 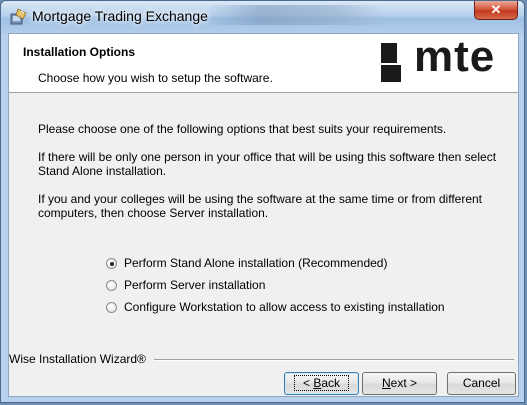 What do you see at coordinates (120, 16) in the screenshot?
I see `window-title: Mortgage Trading Exchange` at bounding box center [120, 16].